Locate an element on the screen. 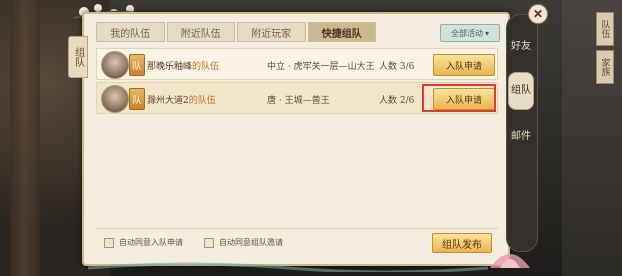 This screenshot has width=622, height=276. right-tab-team: 队伍 is located at coordinates (605, 29).